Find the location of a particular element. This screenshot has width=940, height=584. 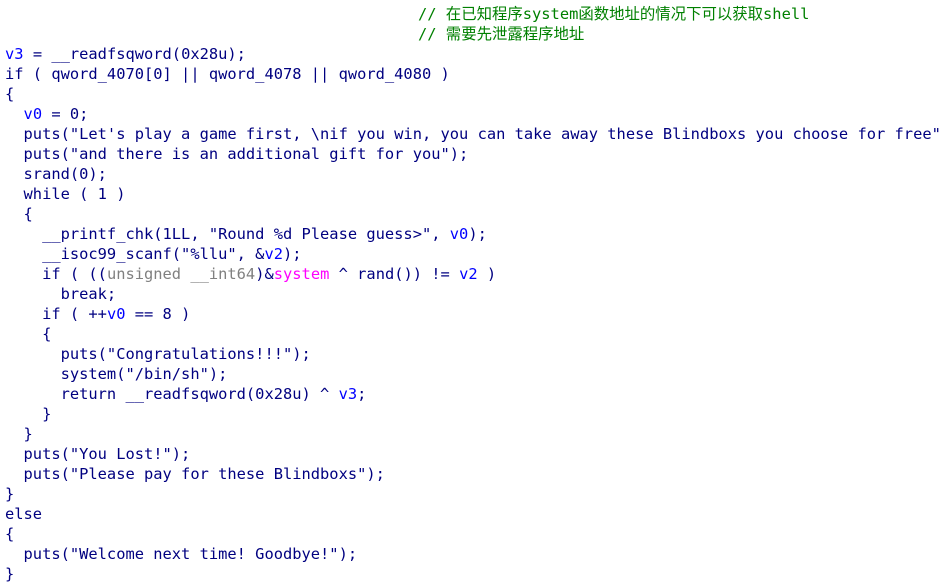

code-token: puts("Congratulations!!!"); is located at coordinates (158, 354).